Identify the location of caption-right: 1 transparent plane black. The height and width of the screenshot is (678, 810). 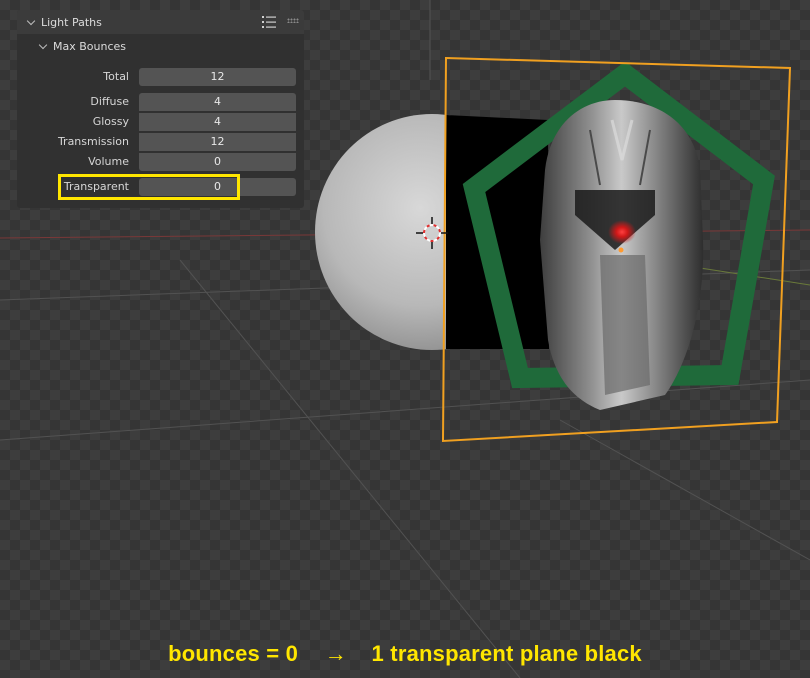
(506, 653).